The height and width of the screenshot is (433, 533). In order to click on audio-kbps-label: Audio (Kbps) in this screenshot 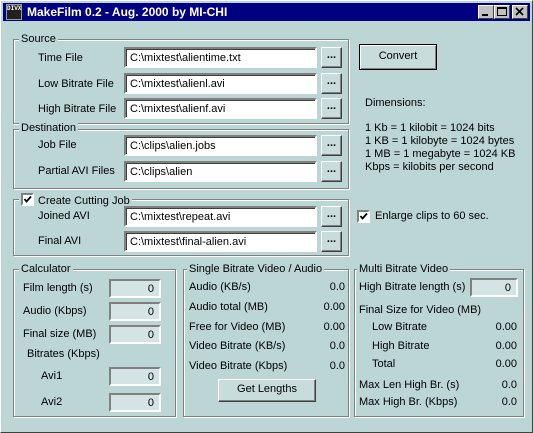, I will do `click(55, 311)`.